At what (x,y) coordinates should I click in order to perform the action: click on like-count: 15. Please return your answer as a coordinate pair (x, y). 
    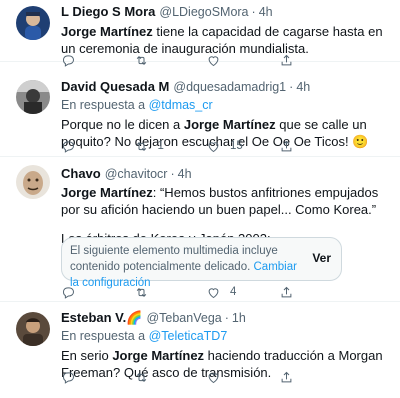
    Looking at the image, I should click on (236, 146).